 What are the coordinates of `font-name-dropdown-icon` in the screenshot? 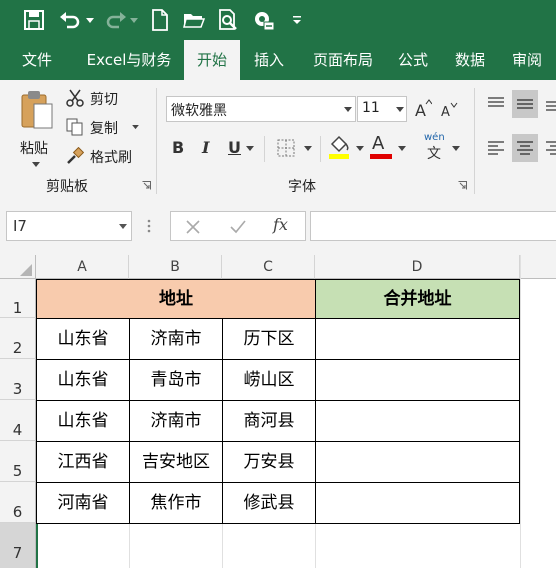 It's located at (348, 110).